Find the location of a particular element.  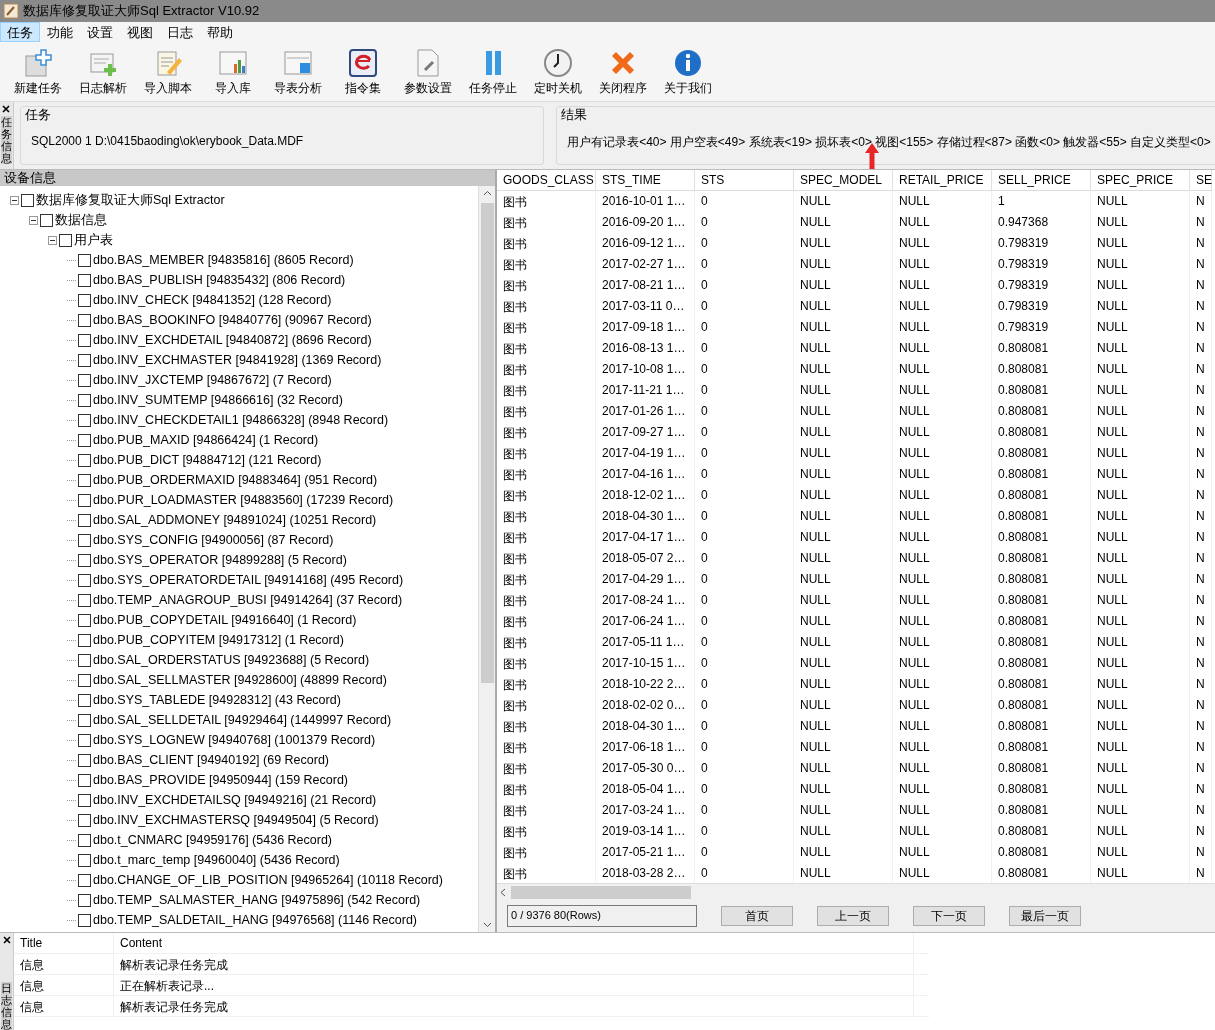

toolbar-button: 新建任务 is located at coordinates (37, 71).